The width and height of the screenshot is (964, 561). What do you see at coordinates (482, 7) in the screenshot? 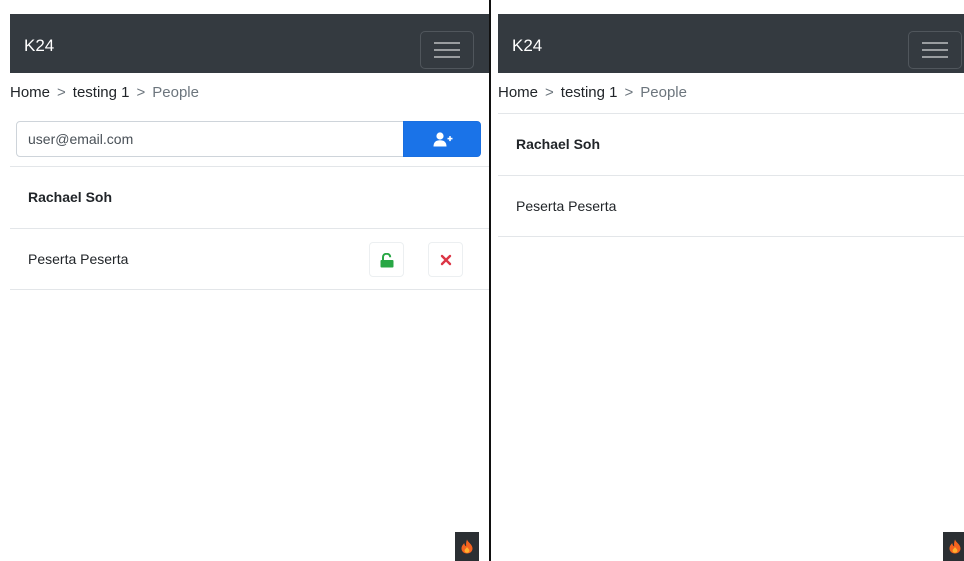
I see `top-gap` at bounding box center [482, 7].